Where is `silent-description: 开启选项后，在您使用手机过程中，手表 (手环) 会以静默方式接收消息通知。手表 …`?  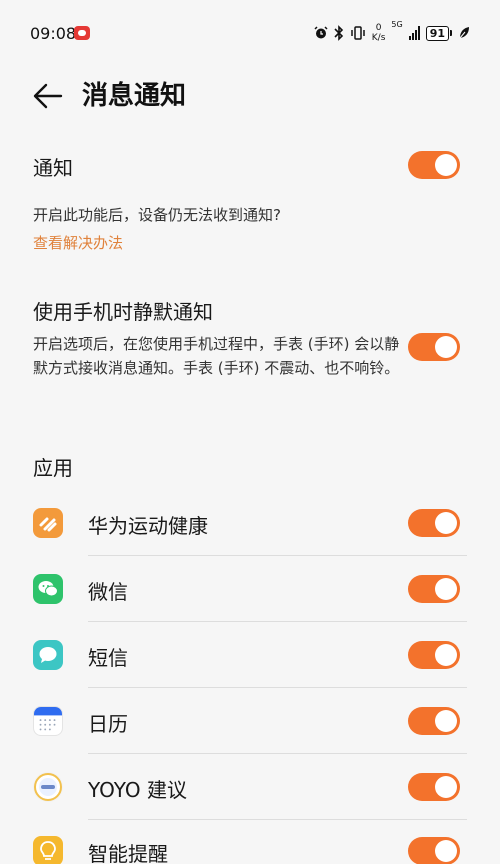 silent-description: 开启选项后，在您使用手机过程中，手表 (手环) 会以静默方式接收消息通知。手表 … is located at coordinates (216, 356).